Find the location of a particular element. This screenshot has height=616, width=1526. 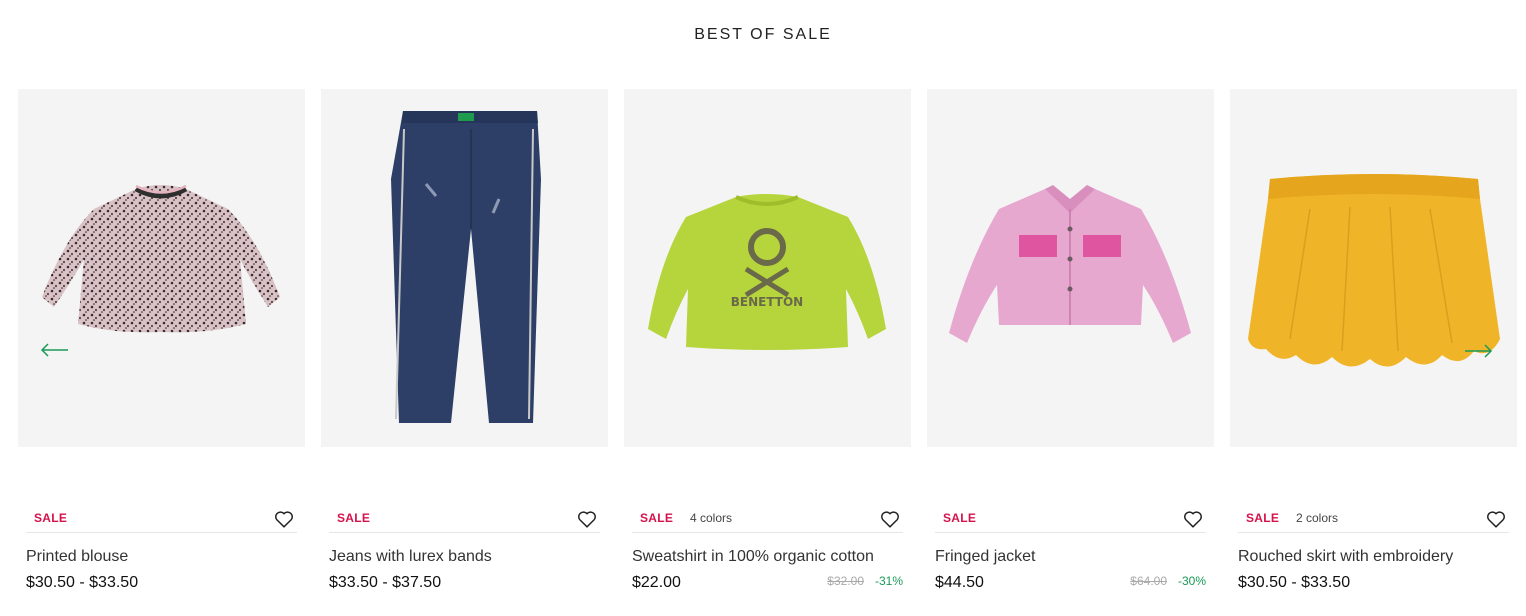

discount-percent: -30% is located at coordinates (1191, 581).